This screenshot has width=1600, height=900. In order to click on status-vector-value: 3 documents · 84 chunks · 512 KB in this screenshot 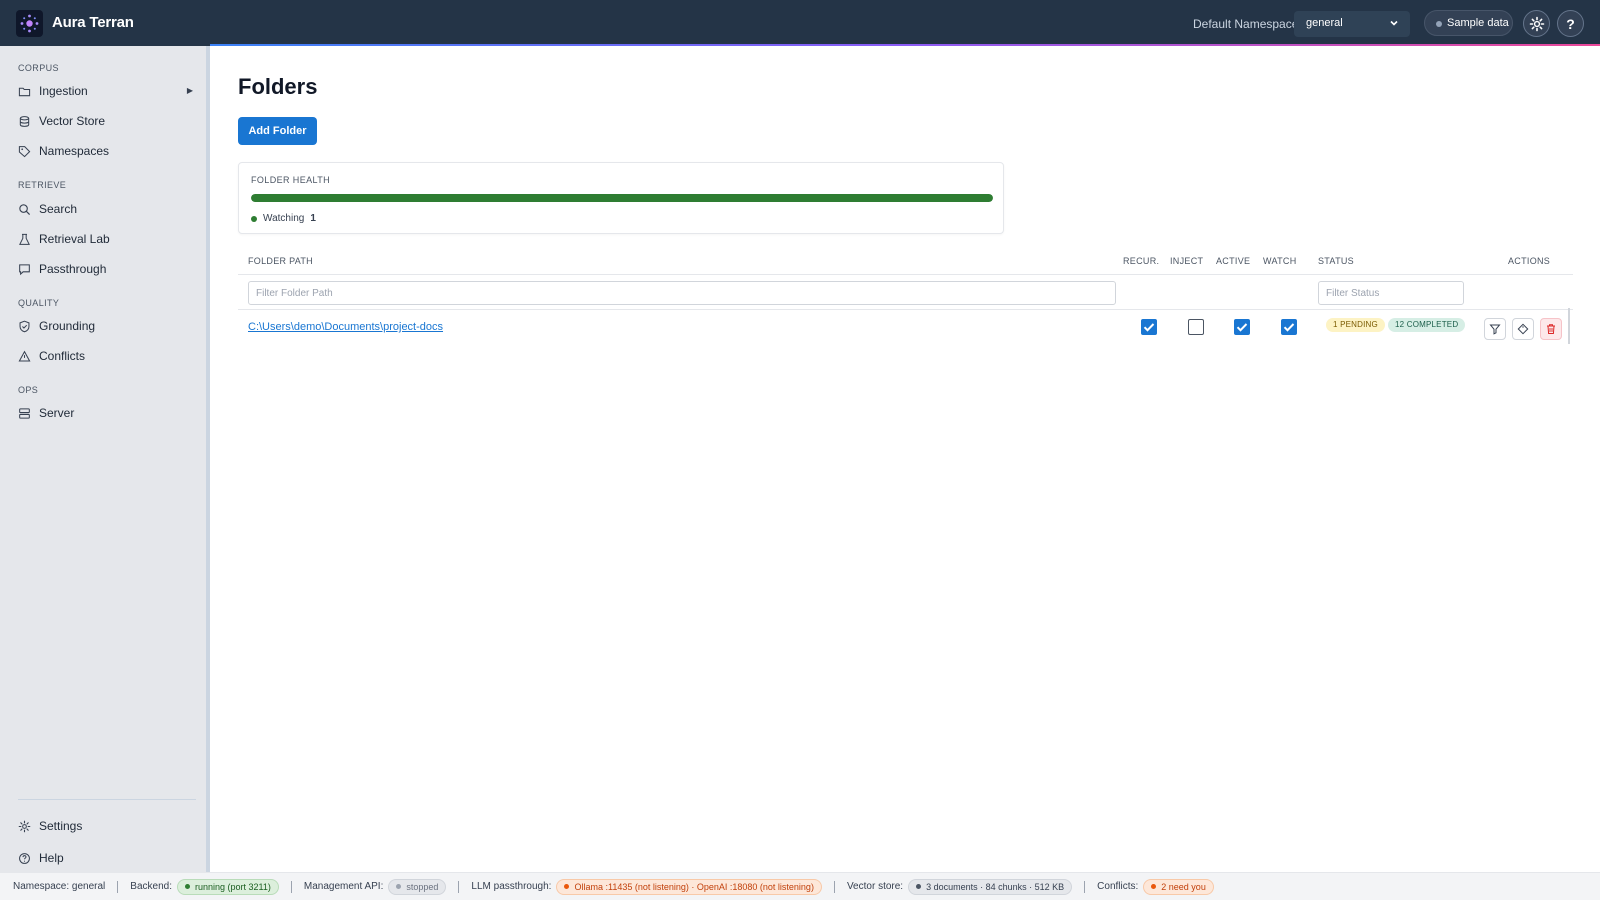, I will do `click(995, 886)`.